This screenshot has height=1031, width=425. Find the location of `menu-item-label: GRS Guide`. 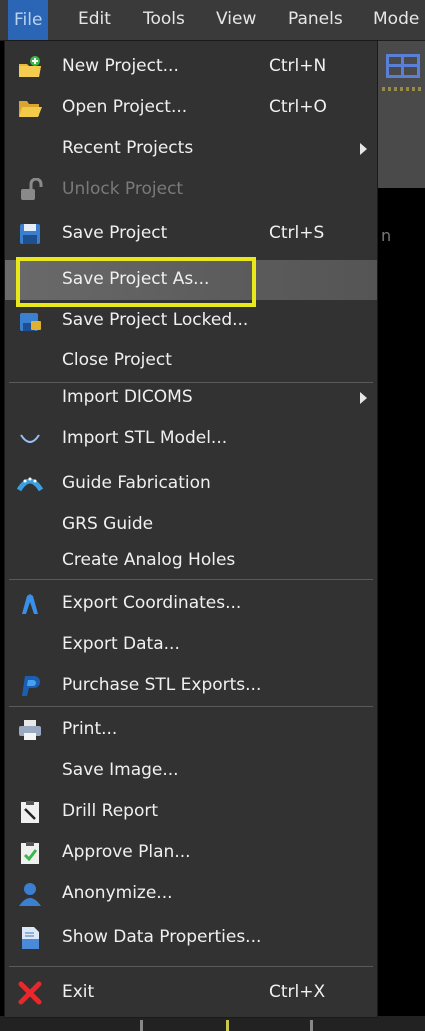

menu-item-label: GRS Guide is located at coordinates (108, 524).